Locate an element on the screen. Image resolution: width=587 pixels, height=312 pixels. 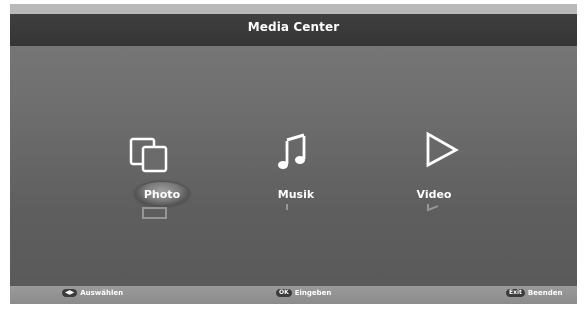
menu-item-photo: Photo is located at coordinates (162, 179).